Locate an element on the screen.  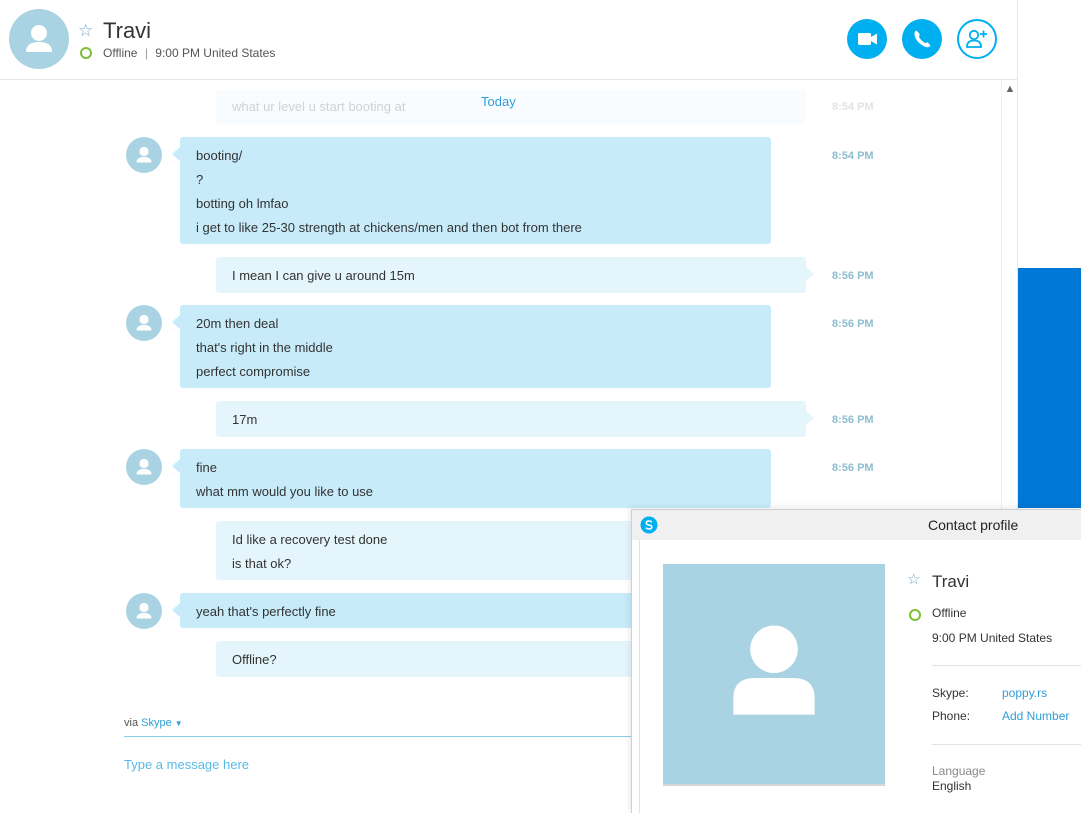
composer-divider is located at coordinates (379, 736).